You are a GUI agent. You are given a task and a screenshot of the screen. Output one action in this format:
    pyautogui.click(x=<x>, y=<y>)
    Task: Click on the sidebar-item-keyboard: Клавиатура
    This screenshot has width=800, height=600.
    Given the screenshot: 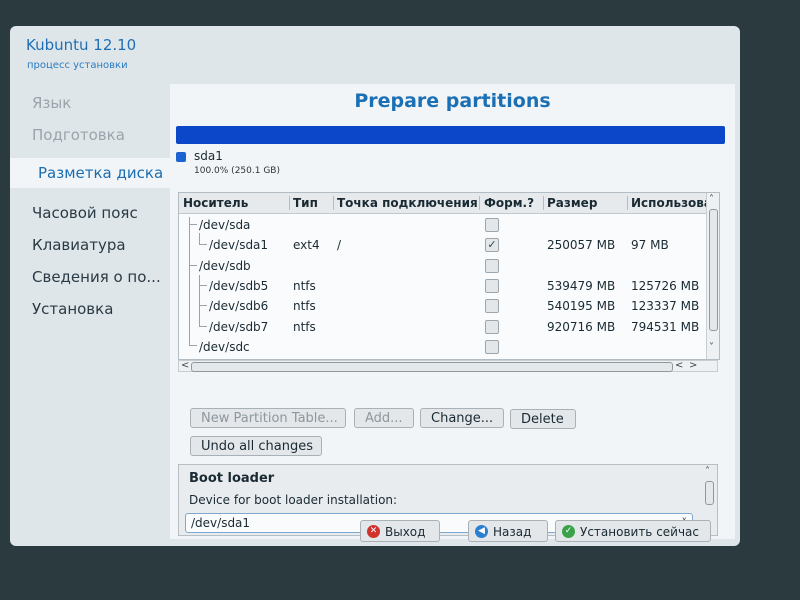 What is the action you would take?
    pyautogui.click(x=79, y=245)
    